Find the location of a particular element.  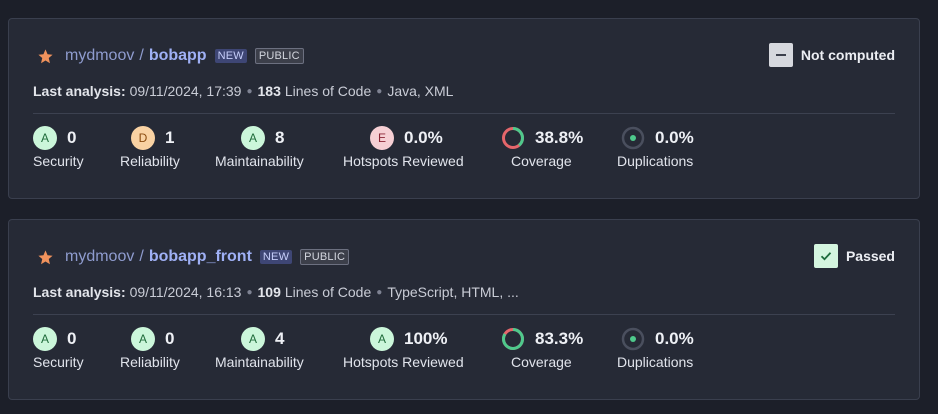

last-analysis-value: 09/11/2024, 16:13 is located at coordinates (185, 292).